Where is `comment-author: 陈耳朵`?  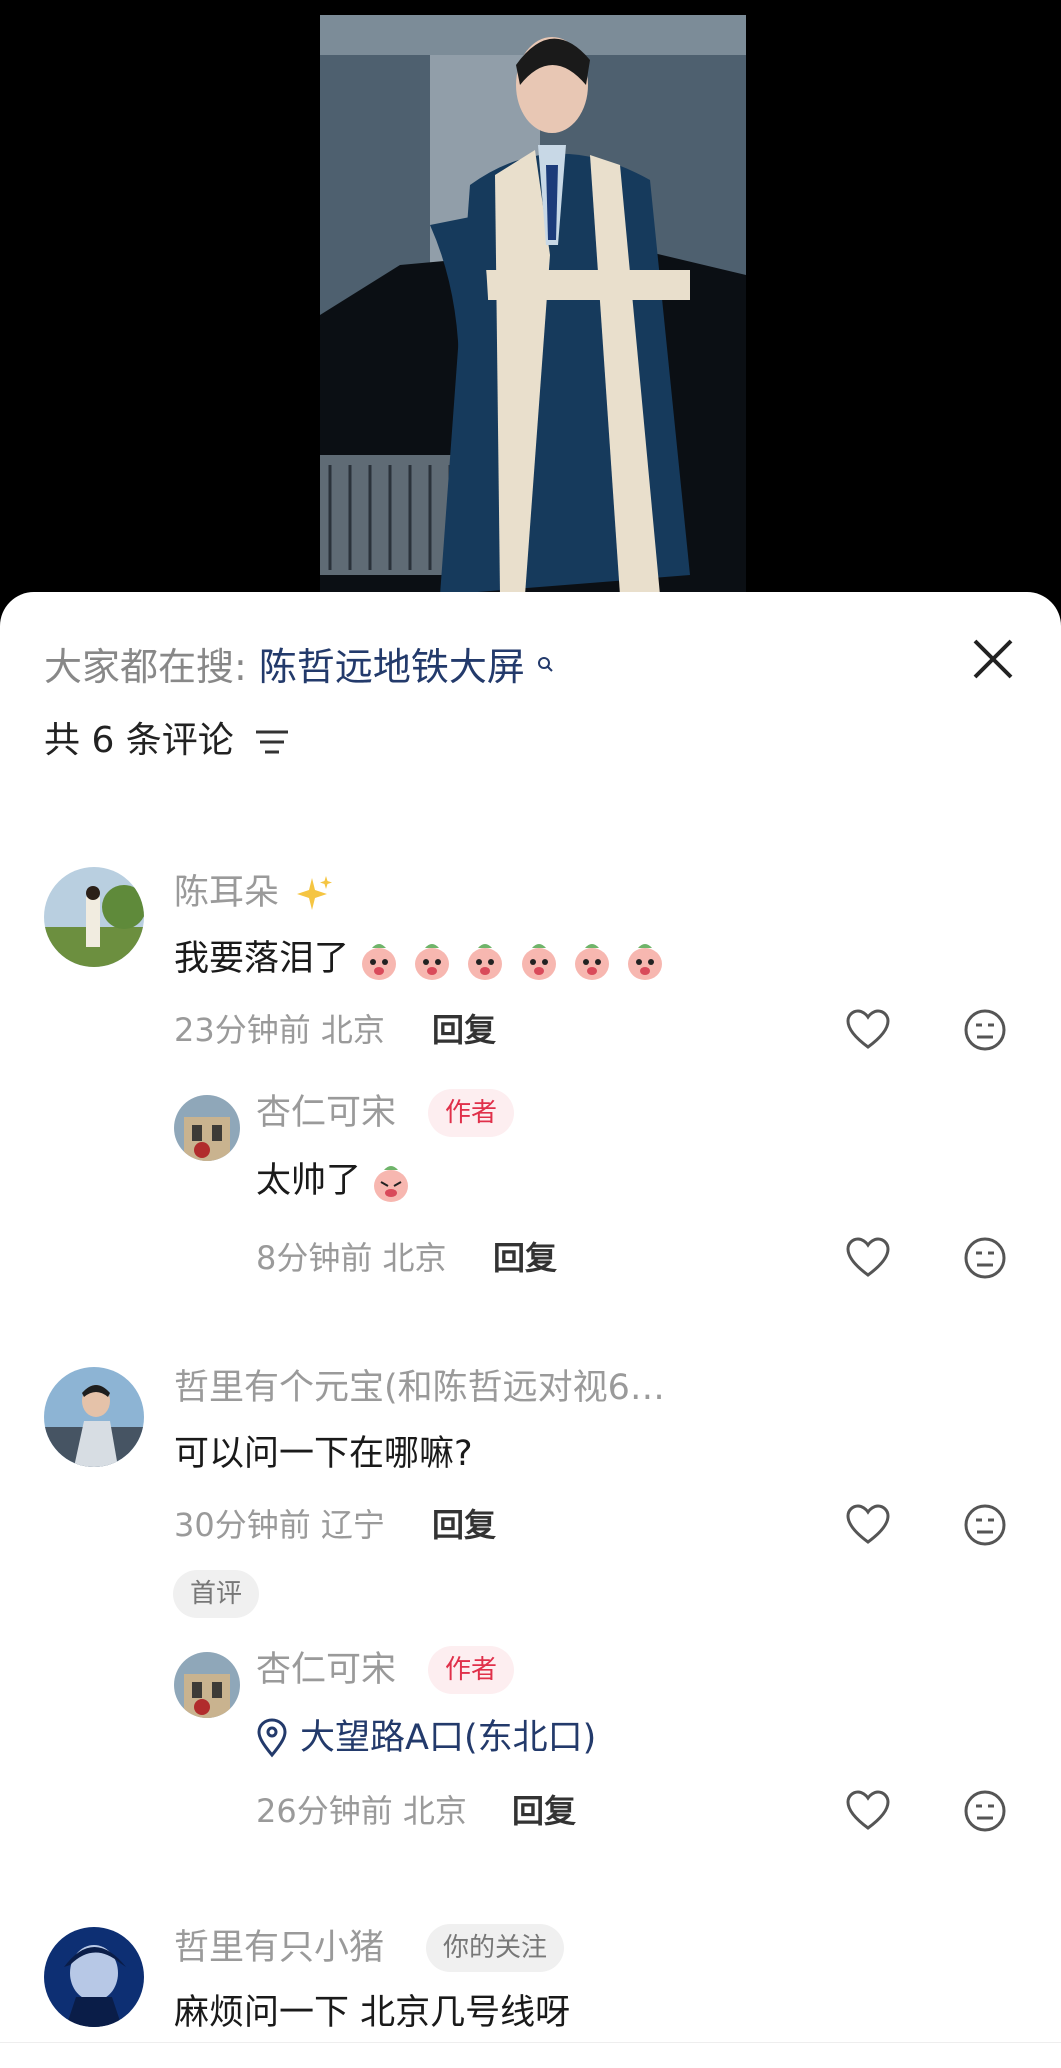 comment-author: 陈耳朵 is located at coordinates (254, 893).